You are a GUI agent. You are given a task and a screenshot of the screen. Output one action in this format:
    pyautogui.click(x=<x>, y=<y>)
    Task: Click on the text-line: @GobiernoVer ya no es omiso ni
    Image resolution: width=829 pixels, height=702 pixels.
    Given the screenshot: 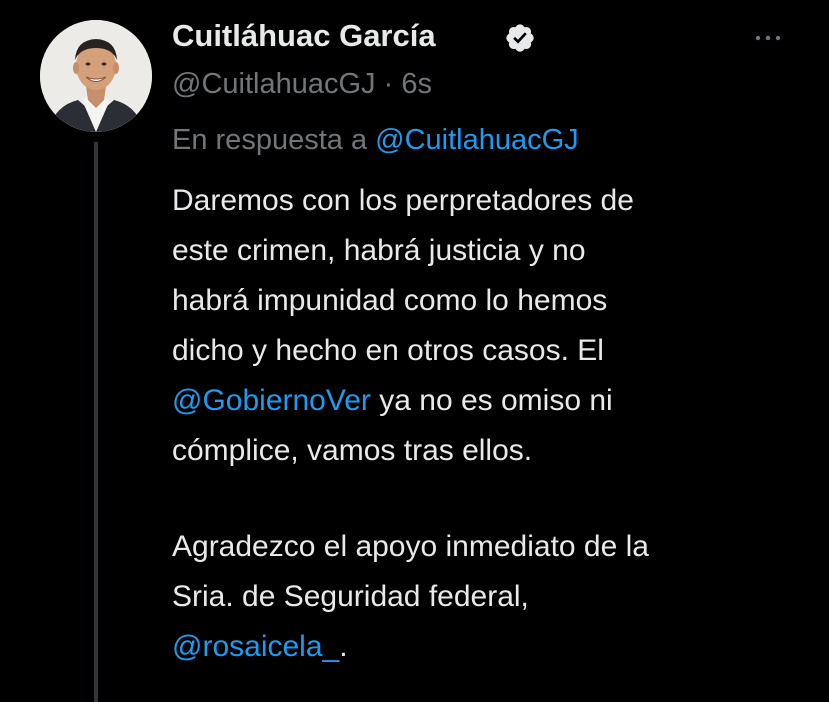 What is the action you would take?
    pyautogui.click(x=403, y=401)
    